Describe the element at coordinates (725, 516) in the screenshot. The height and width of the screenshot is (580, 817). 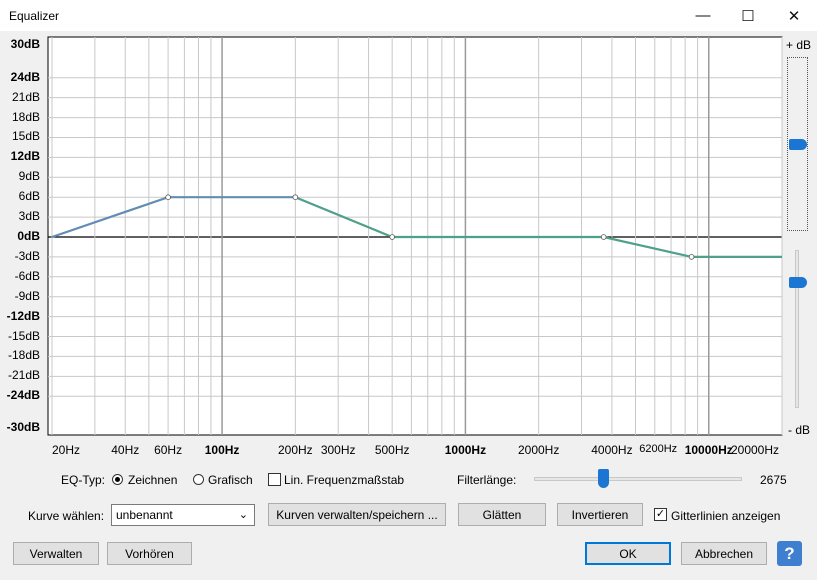
I see `gridlines-label: Gitterlinien anzeigen` at that location.